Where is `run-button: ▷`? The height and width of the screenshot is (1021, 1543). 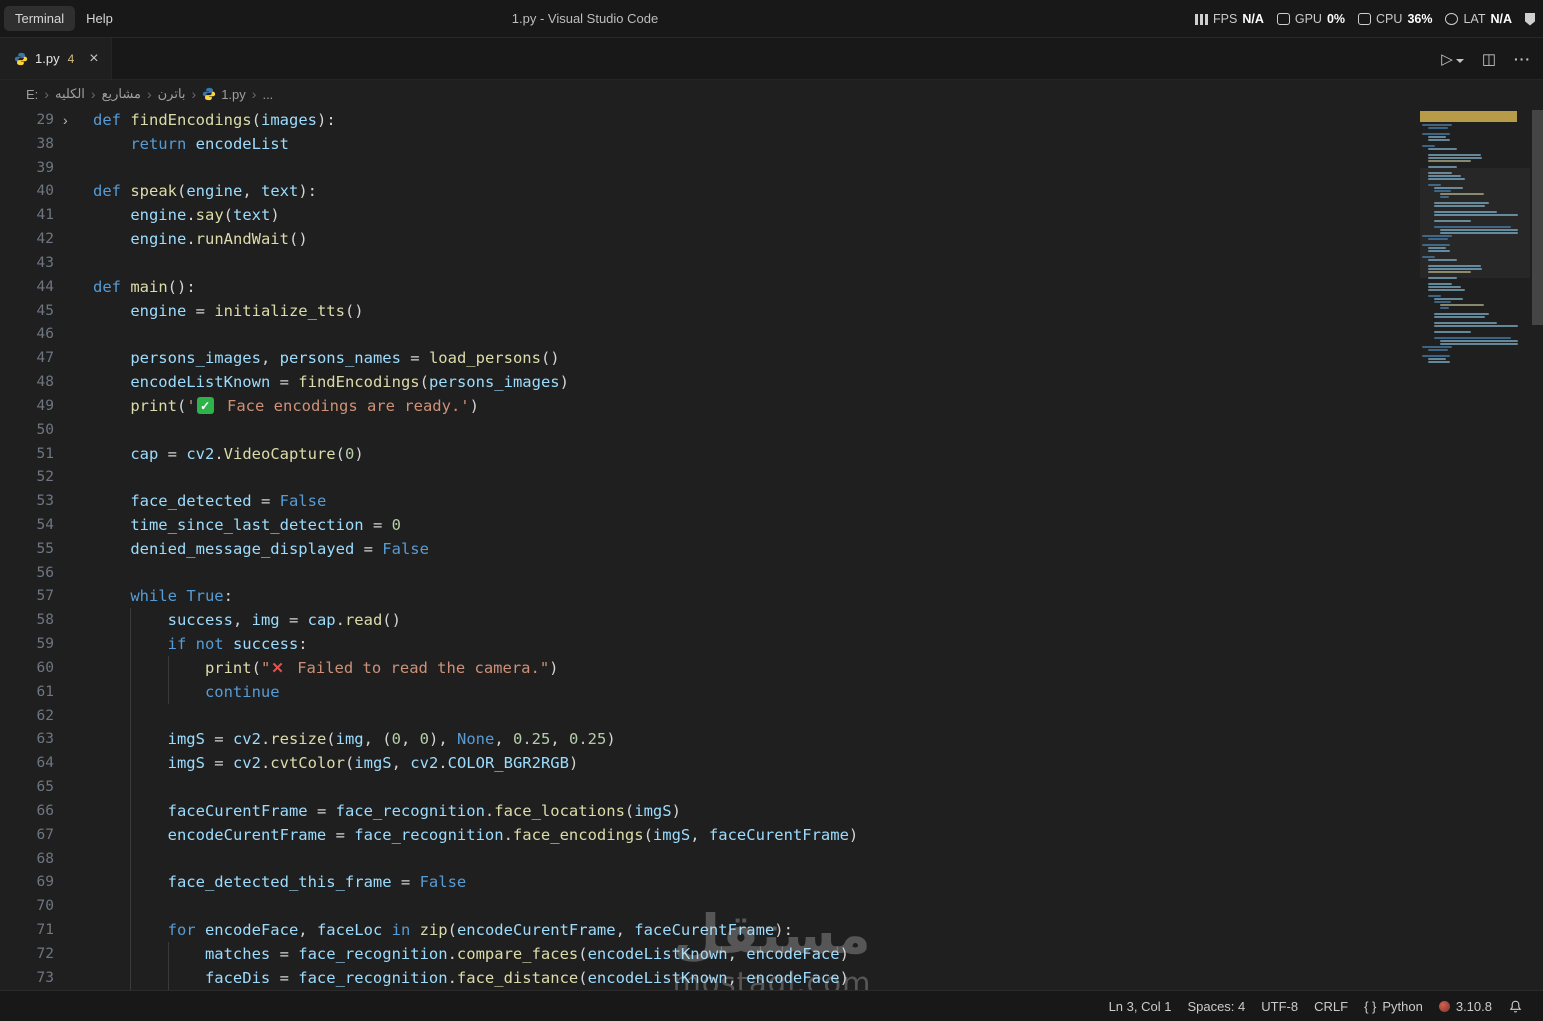 run-button: ▷ is located at coordinates (1452, 59).